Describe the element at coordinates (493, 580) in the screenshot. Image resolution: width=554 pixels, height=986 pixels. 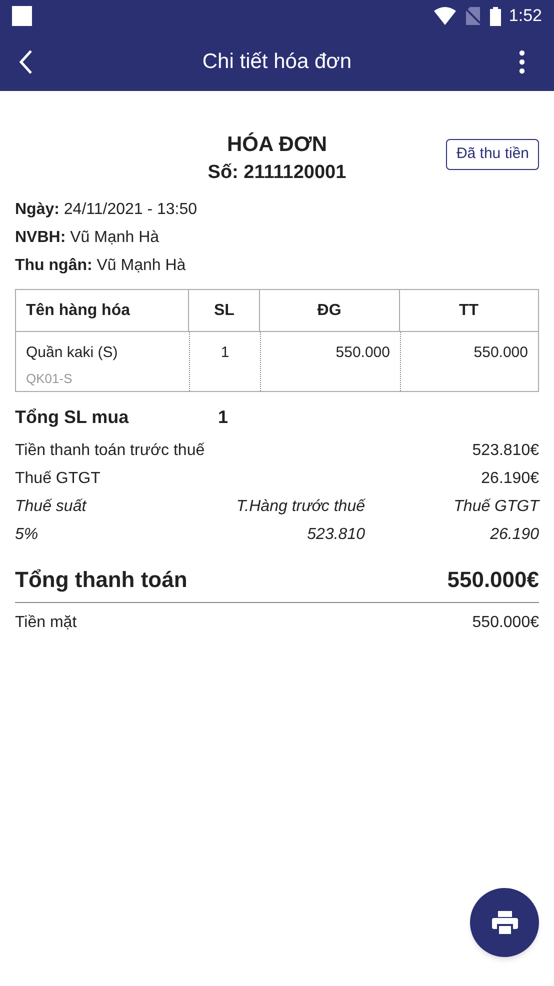
I see `grand-total-value: 550.000€` at that location.